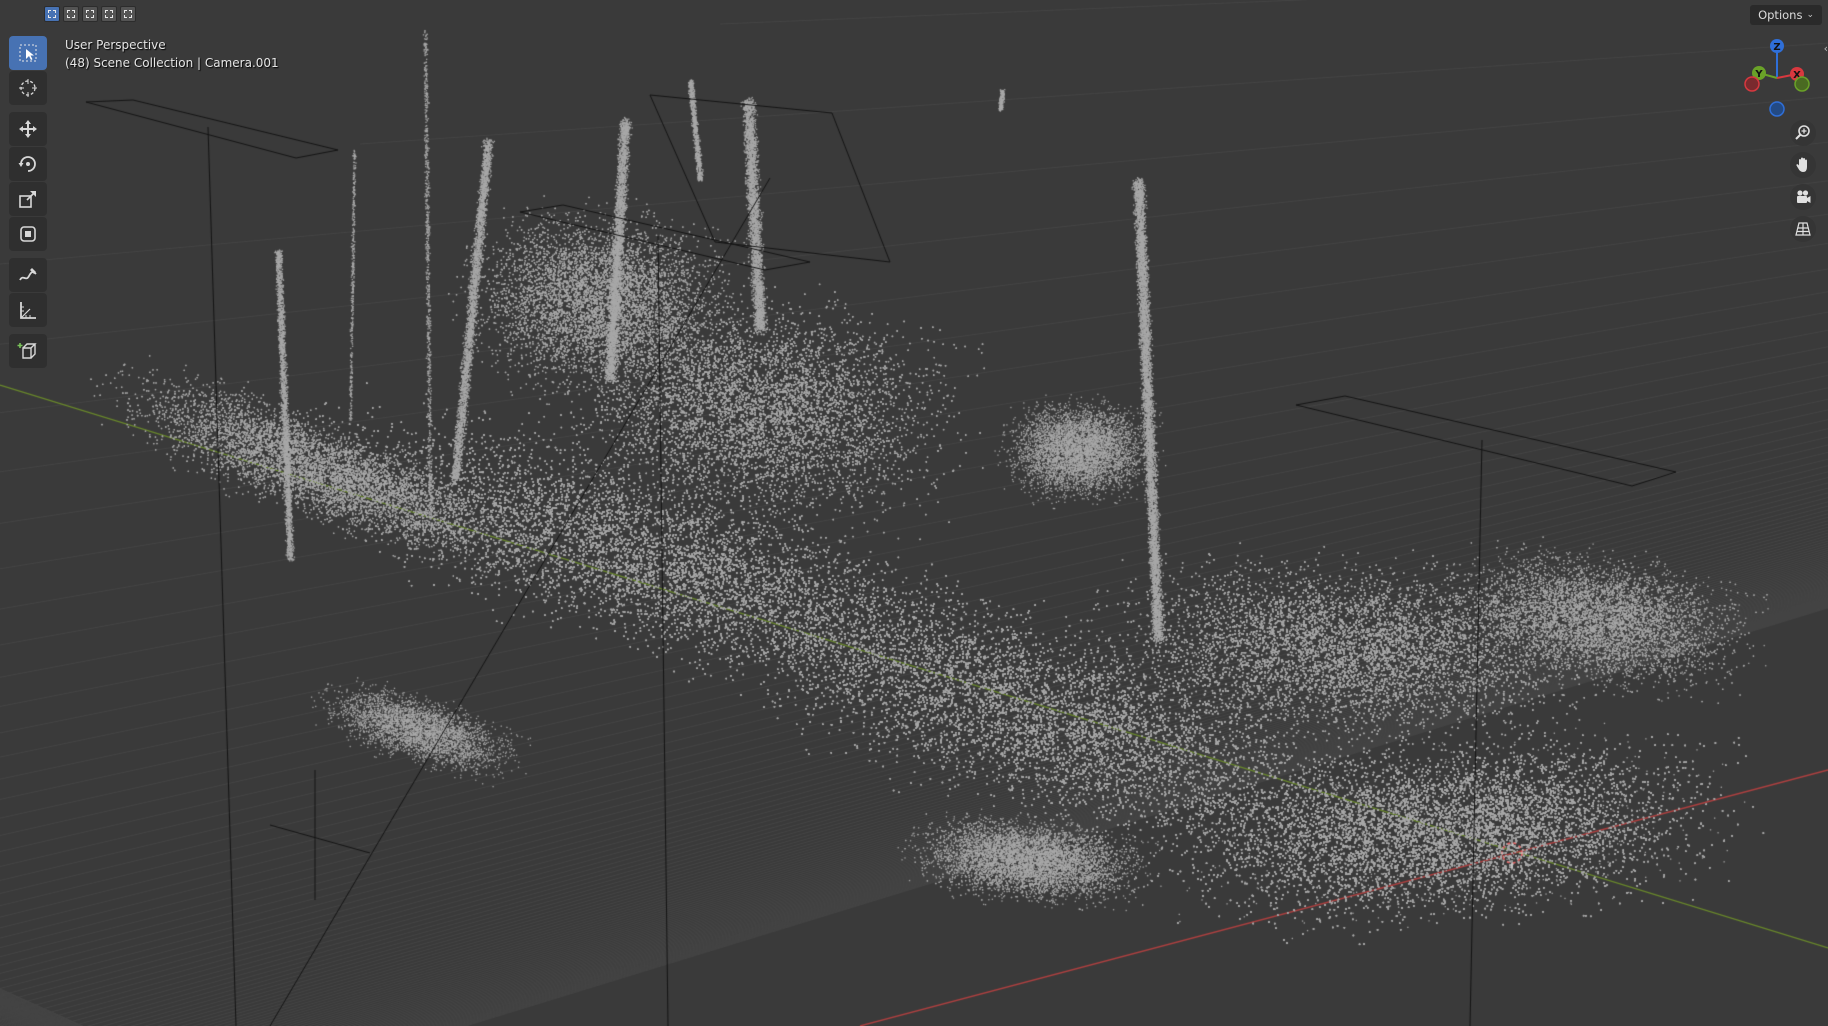 The width and height of the screenshot is (1828, 1026). Describe the element at coordinates (1803, 229) in the screenshot. I see `perspective-grid-icon` at that location.